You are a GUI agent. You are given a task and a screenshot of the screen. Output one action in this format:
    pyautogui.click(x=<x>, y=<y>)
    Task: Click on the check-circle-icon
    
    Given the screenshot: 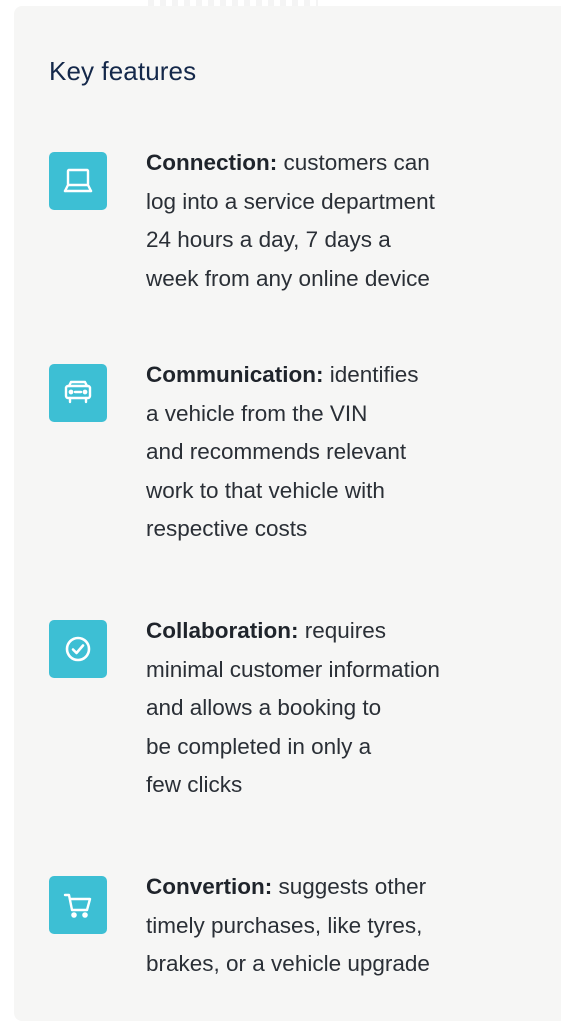 What is the action you would take?
    pyautogui.click(x=78, y=649)
    